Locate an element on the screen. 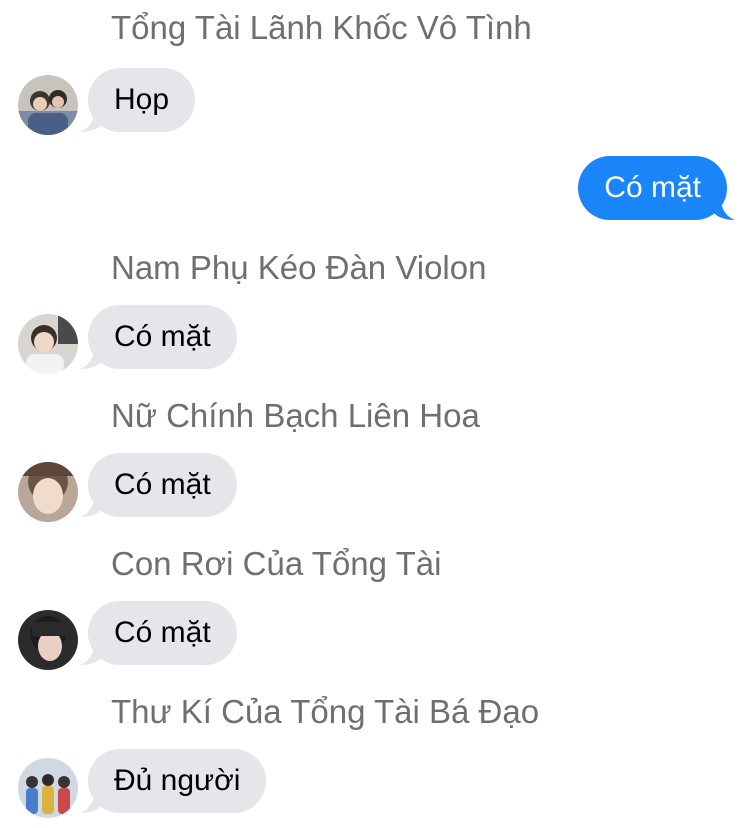 Image resolution: width=750 pixels, height=828 pixels. message-bubble: Họp is located at coordinates (138, 100).